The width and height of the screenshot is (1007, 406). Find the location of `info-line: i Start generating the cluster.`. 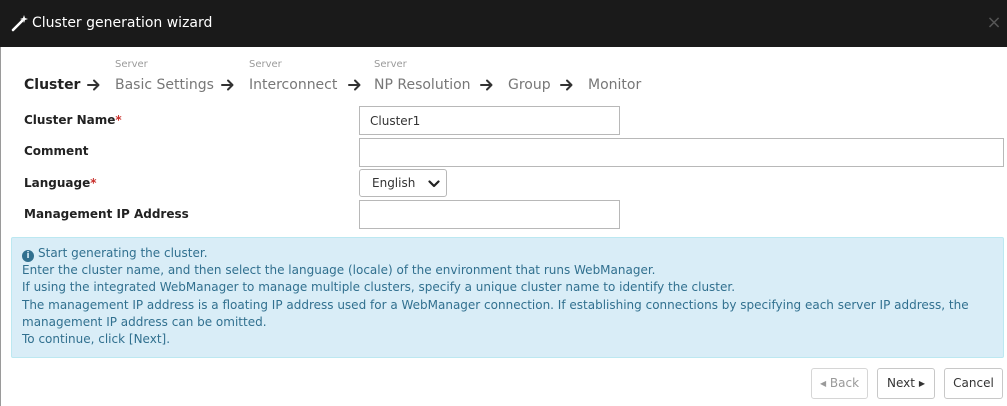

info-line: i Start generating the cluster. is located at coordinates (507, 253).